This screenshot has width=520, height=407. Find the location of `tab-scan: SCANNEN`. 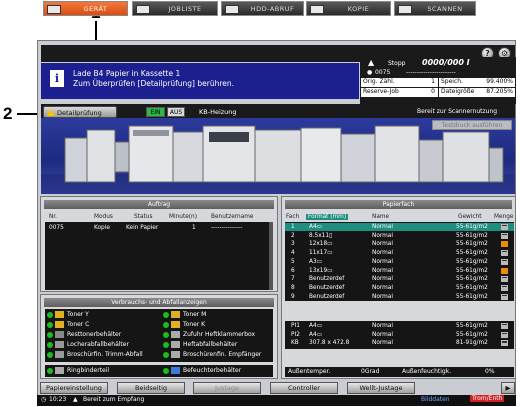

tab-scan: SCANNEN is located at coordinates (435, 8).